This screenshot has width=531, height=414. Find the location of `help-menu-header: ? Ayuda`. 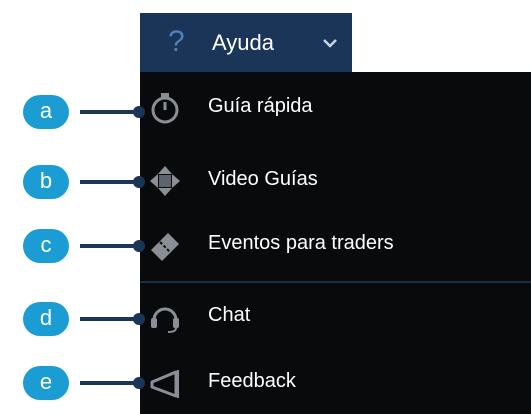

help-menu-header: ? Ayuda is located at coordinates (246, 42).